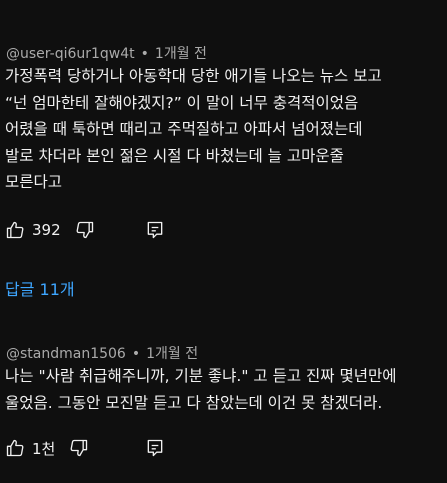  What do you see at coordinates (174, 155) in the screenshot?
I see `comment-line: 발로 차더라 본인 젊은 시절 다 바쳤는데 늘 고마운줄` at bounding box center [174, 155].